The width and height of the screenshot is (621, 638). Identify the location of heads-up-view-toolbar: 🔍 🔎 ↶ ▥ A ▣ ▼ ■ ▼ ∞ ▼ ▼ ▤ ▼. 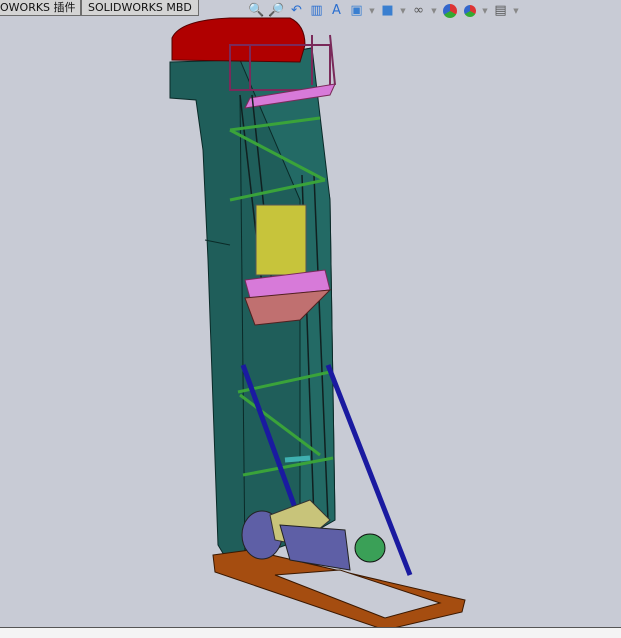
(384, 10).